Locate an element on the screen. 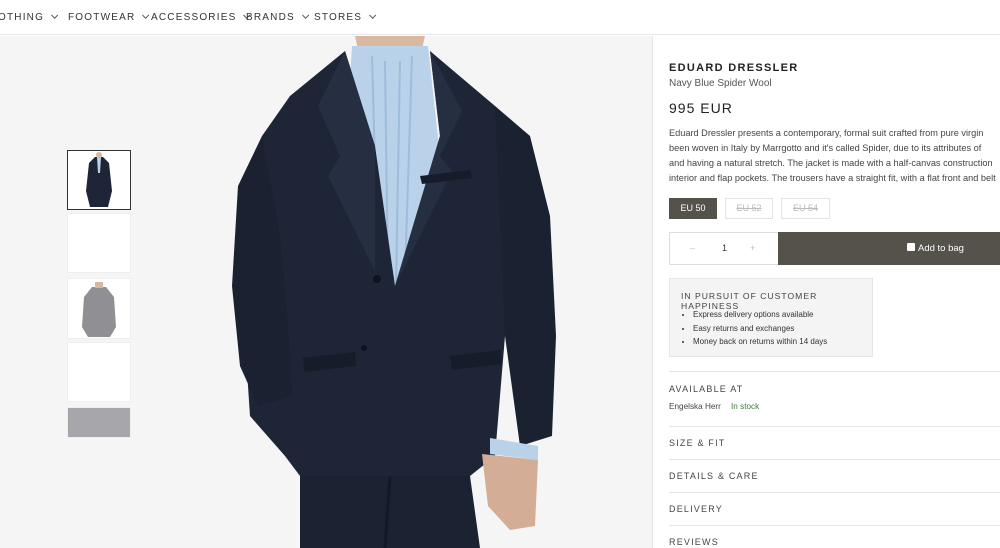 The width and height of the screenshot is (1000, 548). quantity-value: 1 is located at coordinates (724, 248).